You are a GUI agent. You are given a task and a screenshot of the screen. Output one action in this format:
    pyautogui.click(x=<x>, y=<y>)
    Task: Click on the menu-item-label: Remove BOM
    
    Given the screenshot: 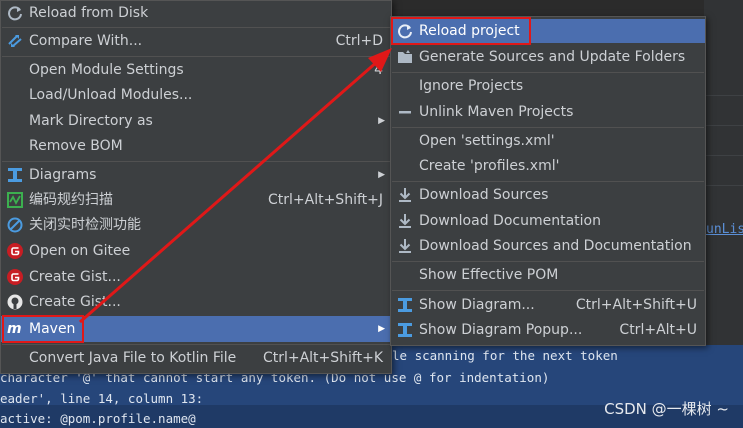 What is the action you would take?
    pyautogui.click(x=76, y=146)
    